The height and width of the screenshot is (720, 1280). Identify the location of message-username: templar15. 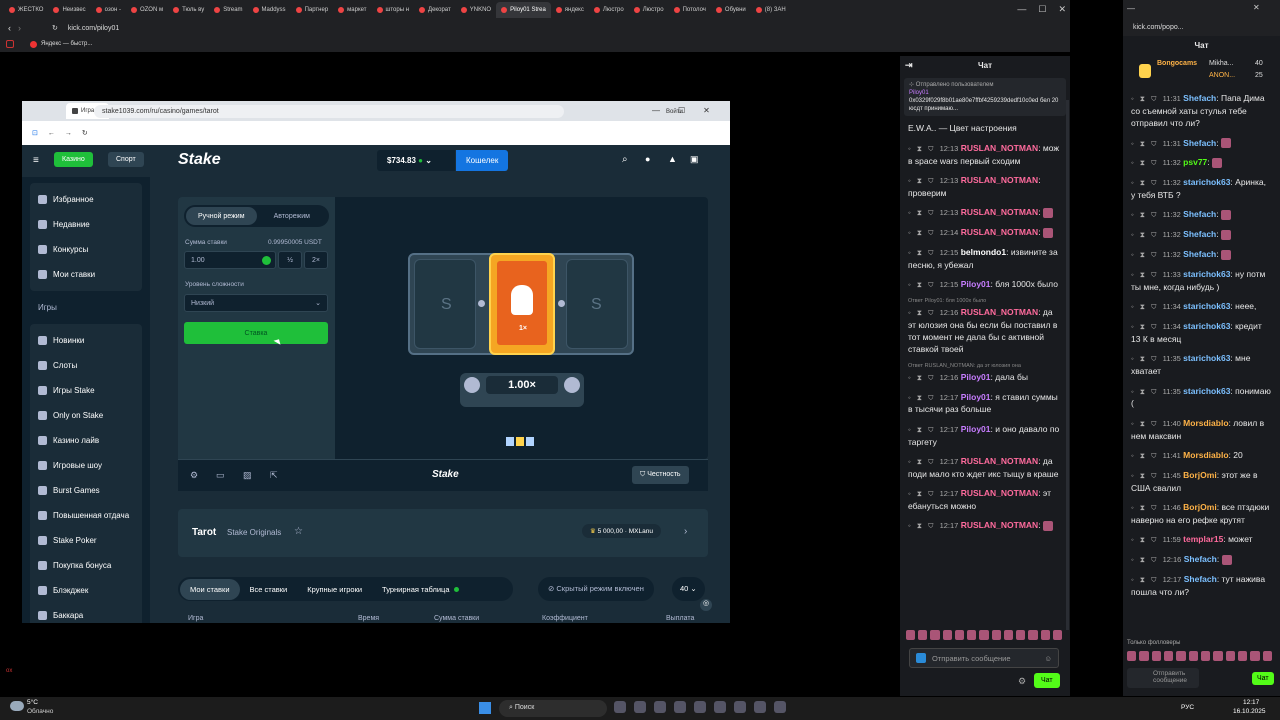
(1203, 539).